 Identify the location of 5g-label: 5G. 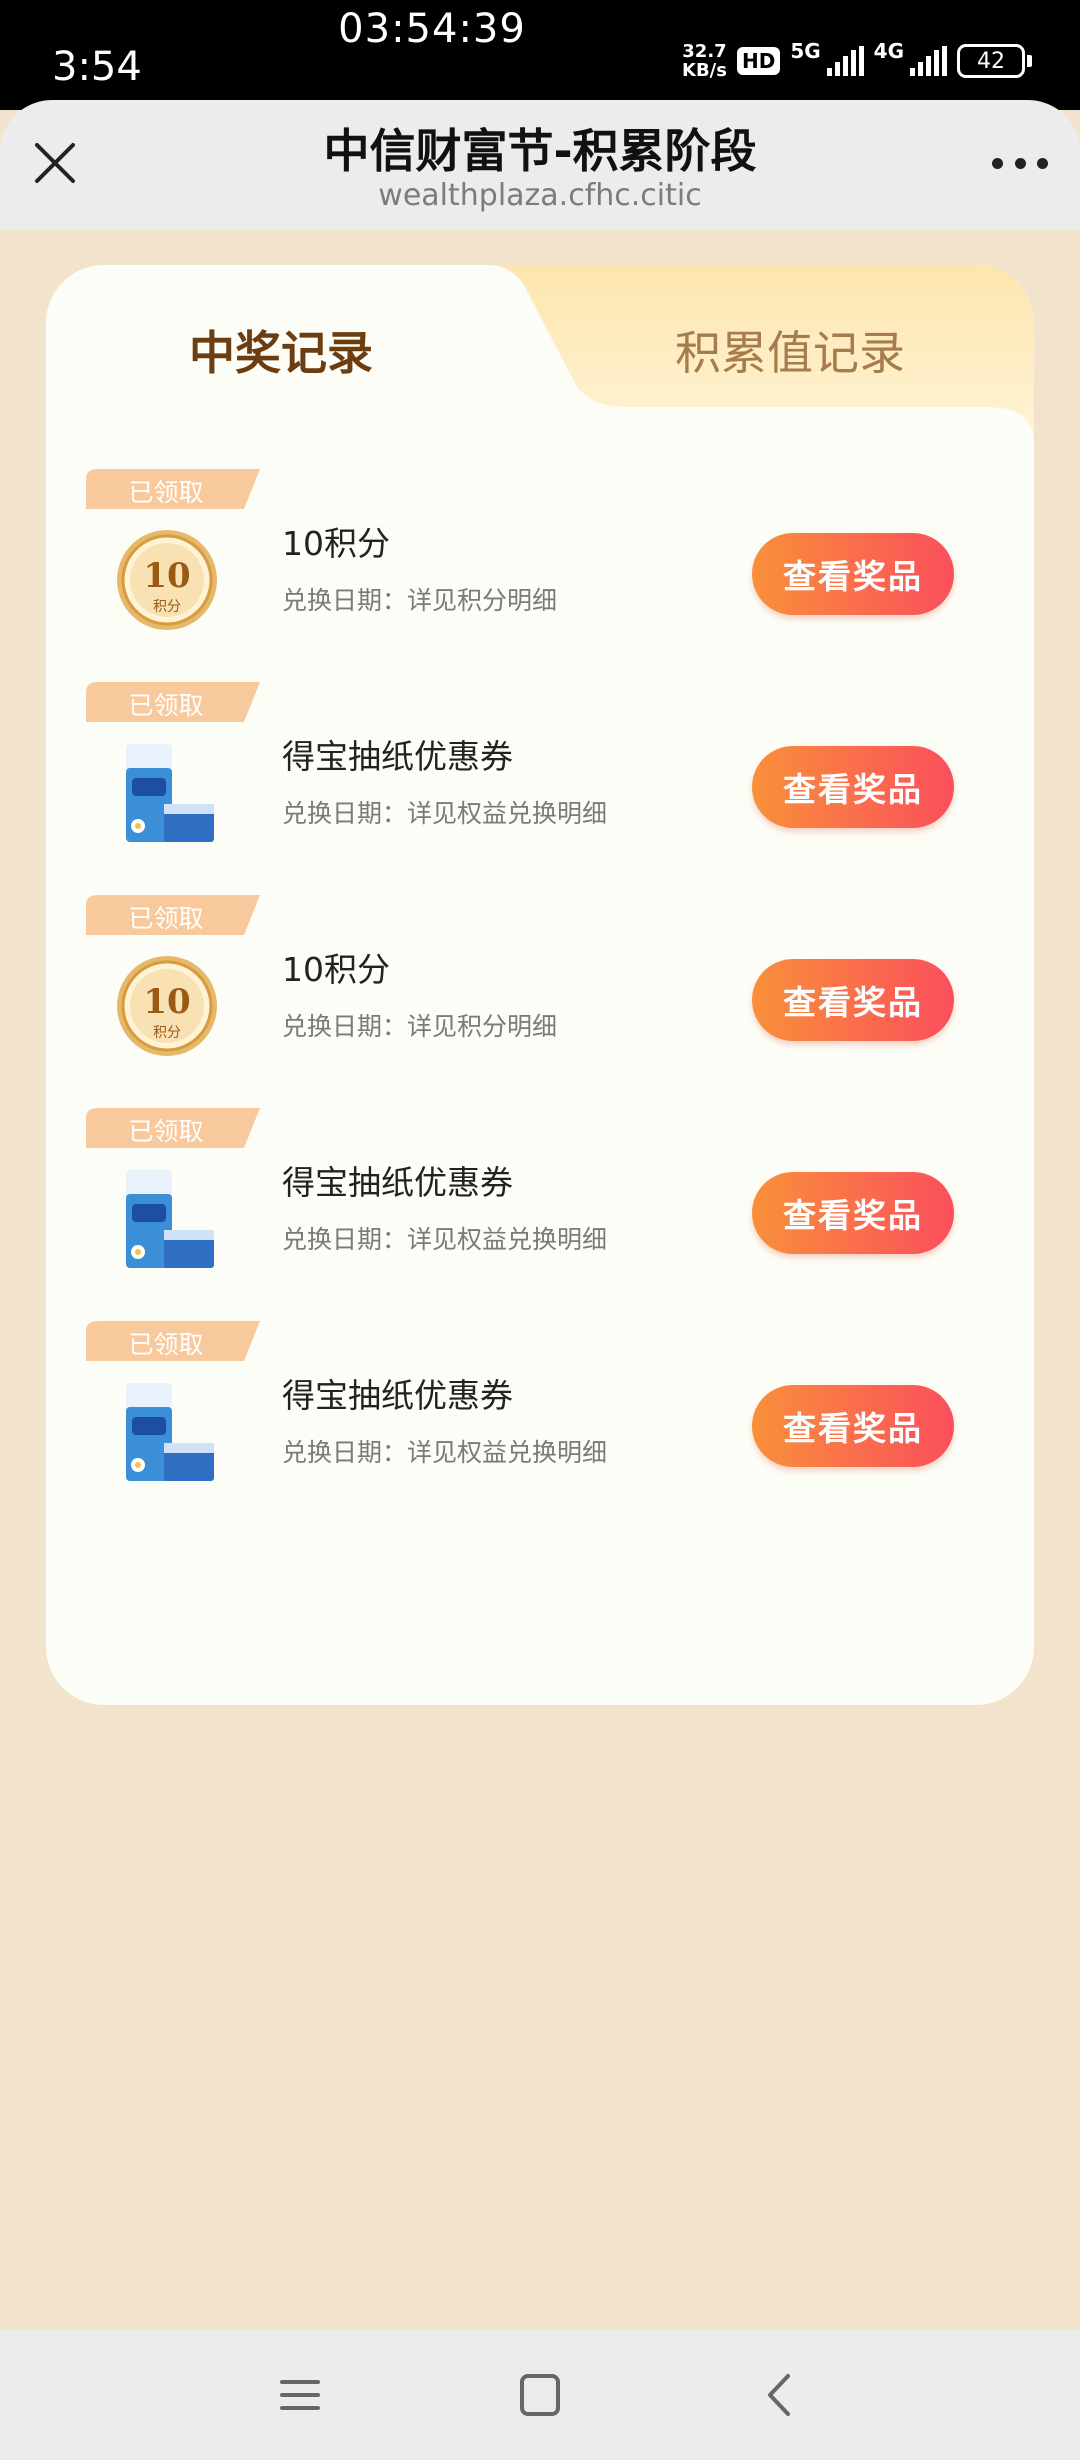
(805, 51).